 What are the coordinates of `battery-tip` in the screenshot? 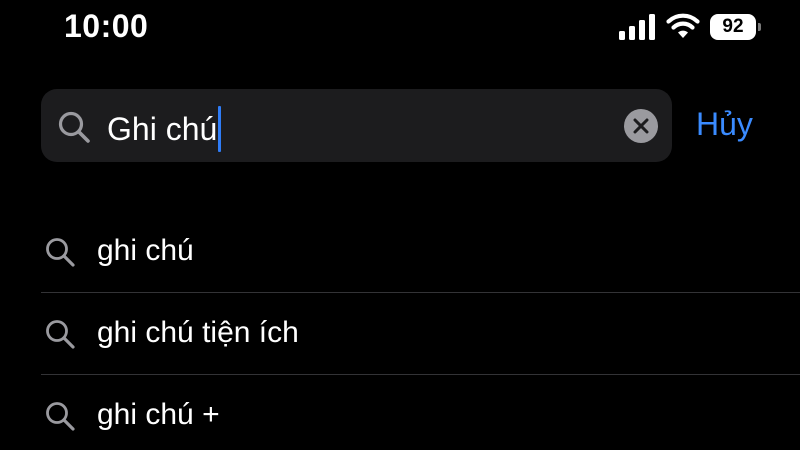 It's located at (759, 27).